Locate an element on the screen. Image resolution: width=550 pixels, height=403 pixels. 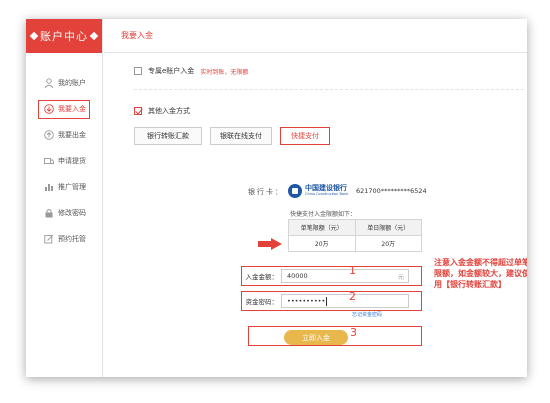
exclusive-checkbox is located at coordinates (138, 71).